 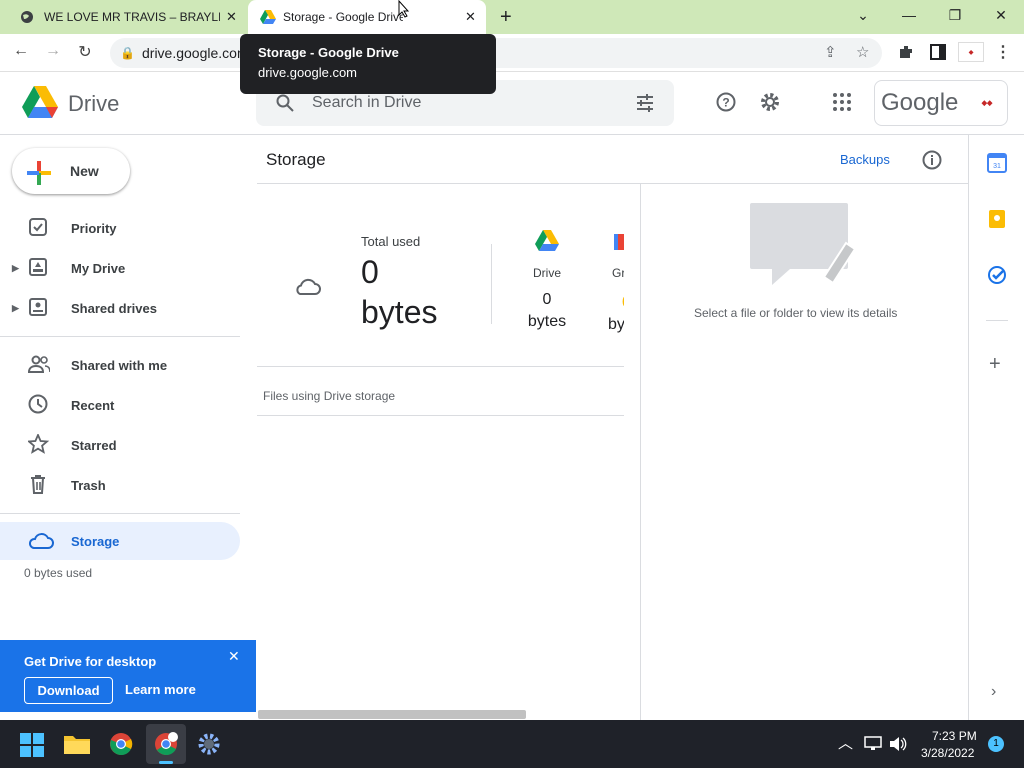 What do you see at coordinates (120, 485) in the screenshot?
I see `sidebar-item-trash: Trash` at bounding box center [120, 485].